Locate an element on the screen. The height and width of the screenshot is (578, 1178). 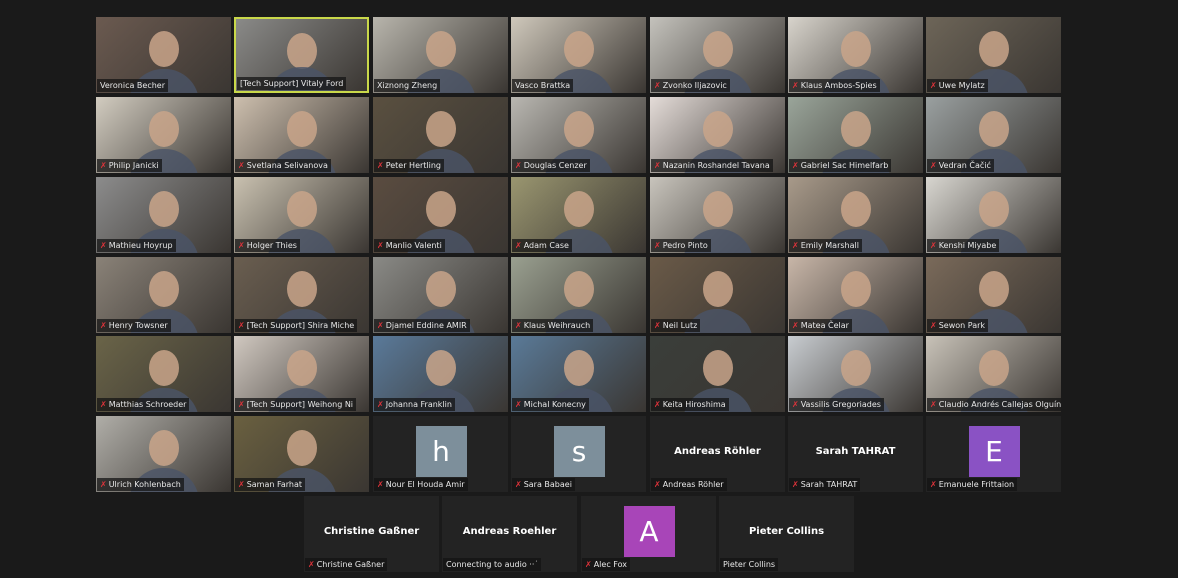
participant-tile: ✗ Philip Janicki is located at coordinates (163, 135).